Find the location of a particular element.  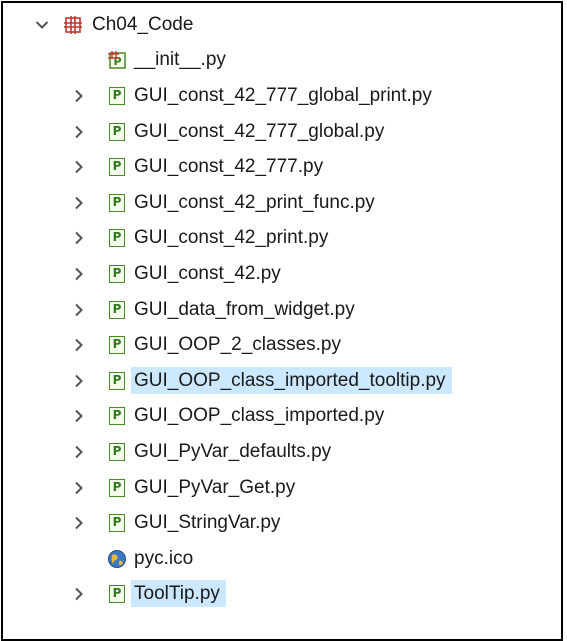

tree-row-file: P __init__.py is located at coordinates (282, 61).